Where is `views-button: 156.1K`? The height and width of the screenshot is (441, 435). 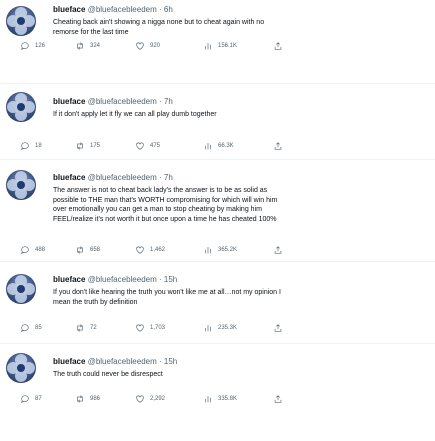 views-button: 156.1K is located at coordinates (220, 46).